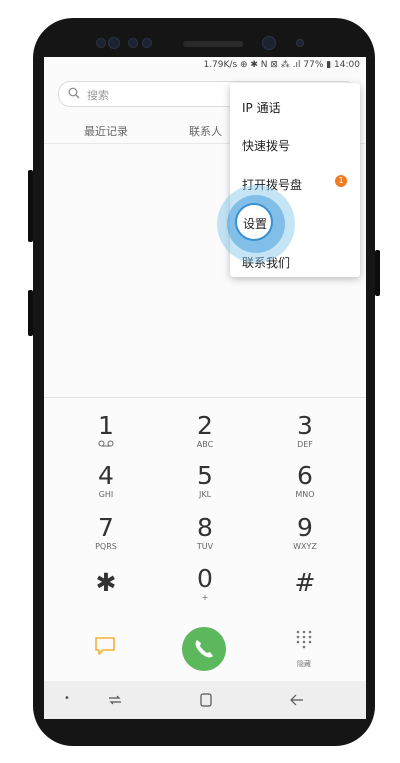 The height and width of the screenshot is (763, 400). Describe the element at coordinates (266, 145) in the screenshot. I see `menu-item-speed-dial: 快速拨号` at that location.